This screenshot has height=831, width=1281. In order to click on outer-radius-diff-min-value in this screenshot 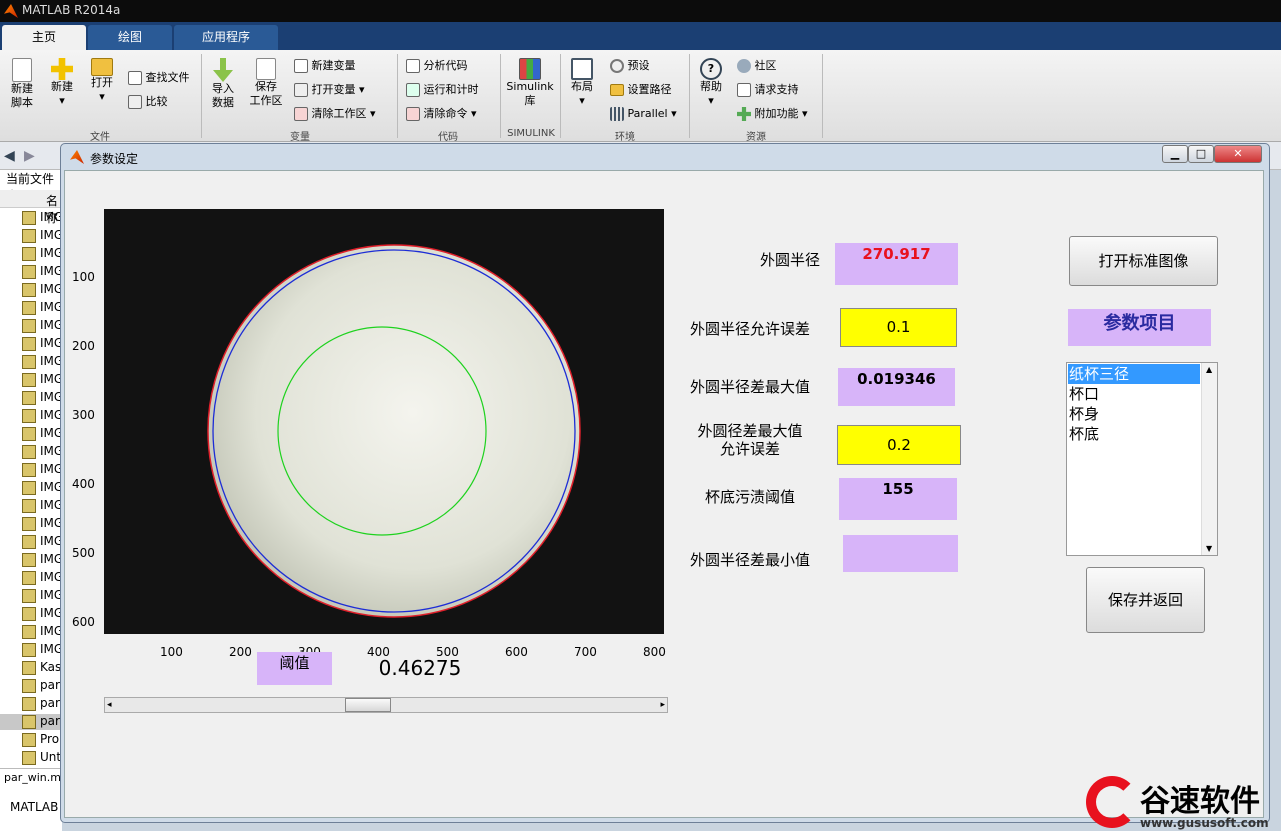, I will do `click(900, 553)`.